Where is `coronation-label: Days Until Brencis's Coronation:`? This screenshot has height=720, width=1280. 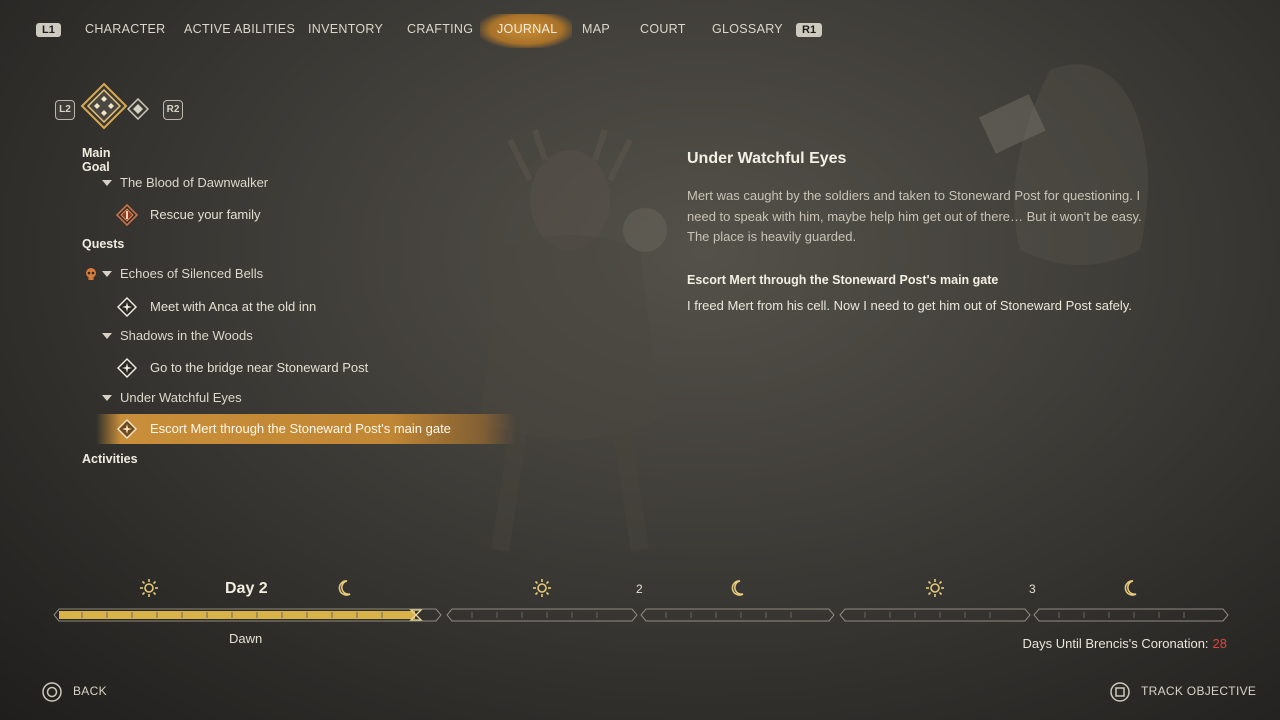
coronation-label: Days Until Brencis's Coronation: is located at coordinates (1115, 643).